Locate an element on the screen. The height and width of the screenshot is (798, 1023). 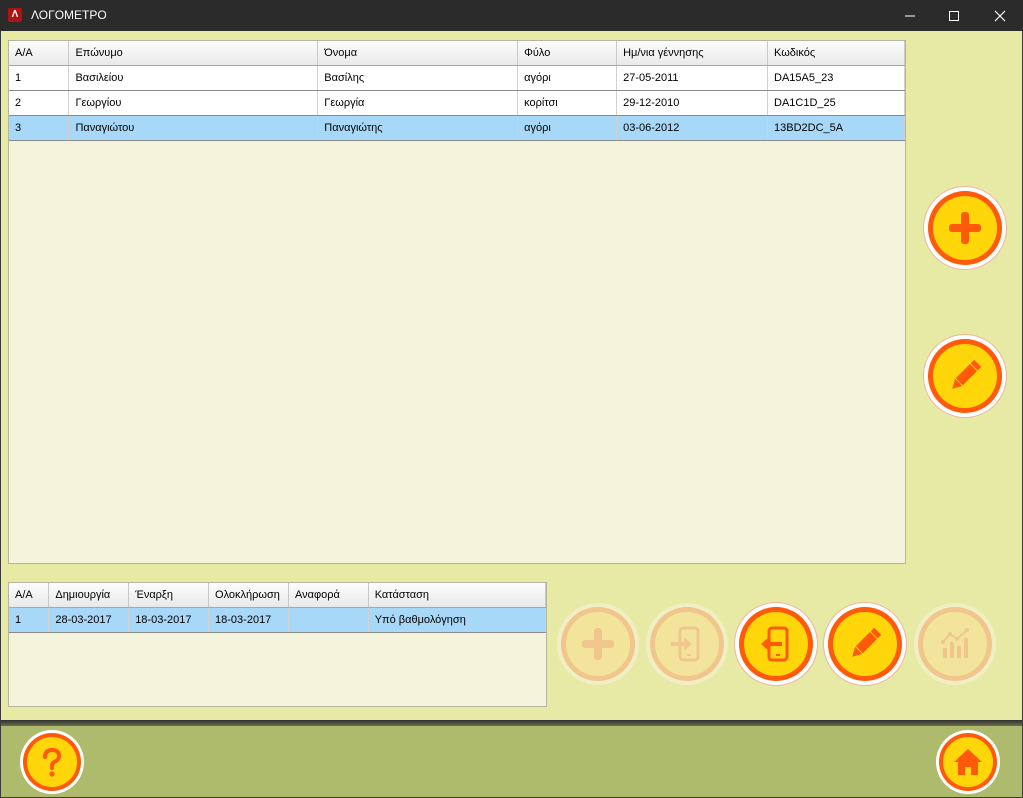
edit-student-button is located at coordinates (965, 376).